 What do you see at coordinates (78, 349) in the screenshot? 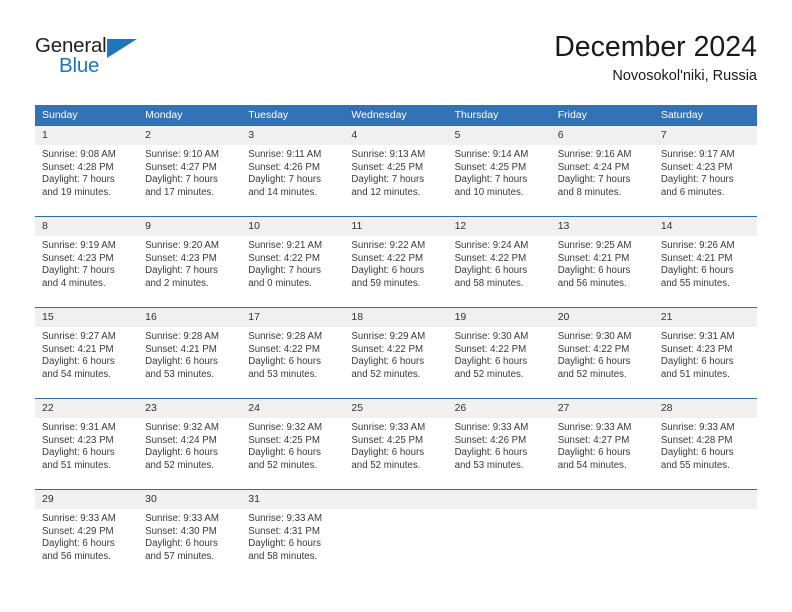
I see `sunset-line: Sunset: 4:21 PM` at bounding box center [78, 349].